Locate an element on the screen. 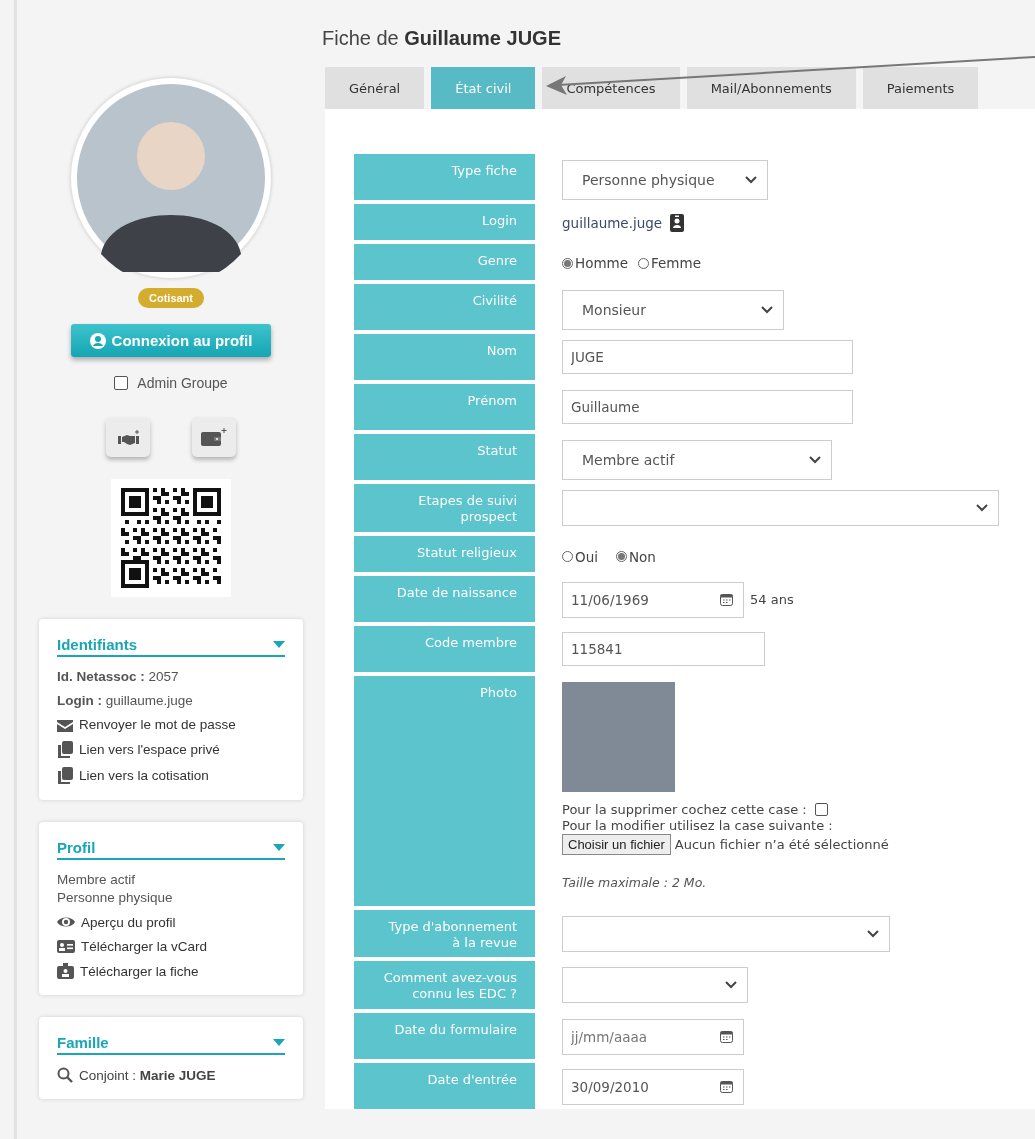  field-label: Comment avez-vous connu les EDC ? is located at coordinates (444, 985).